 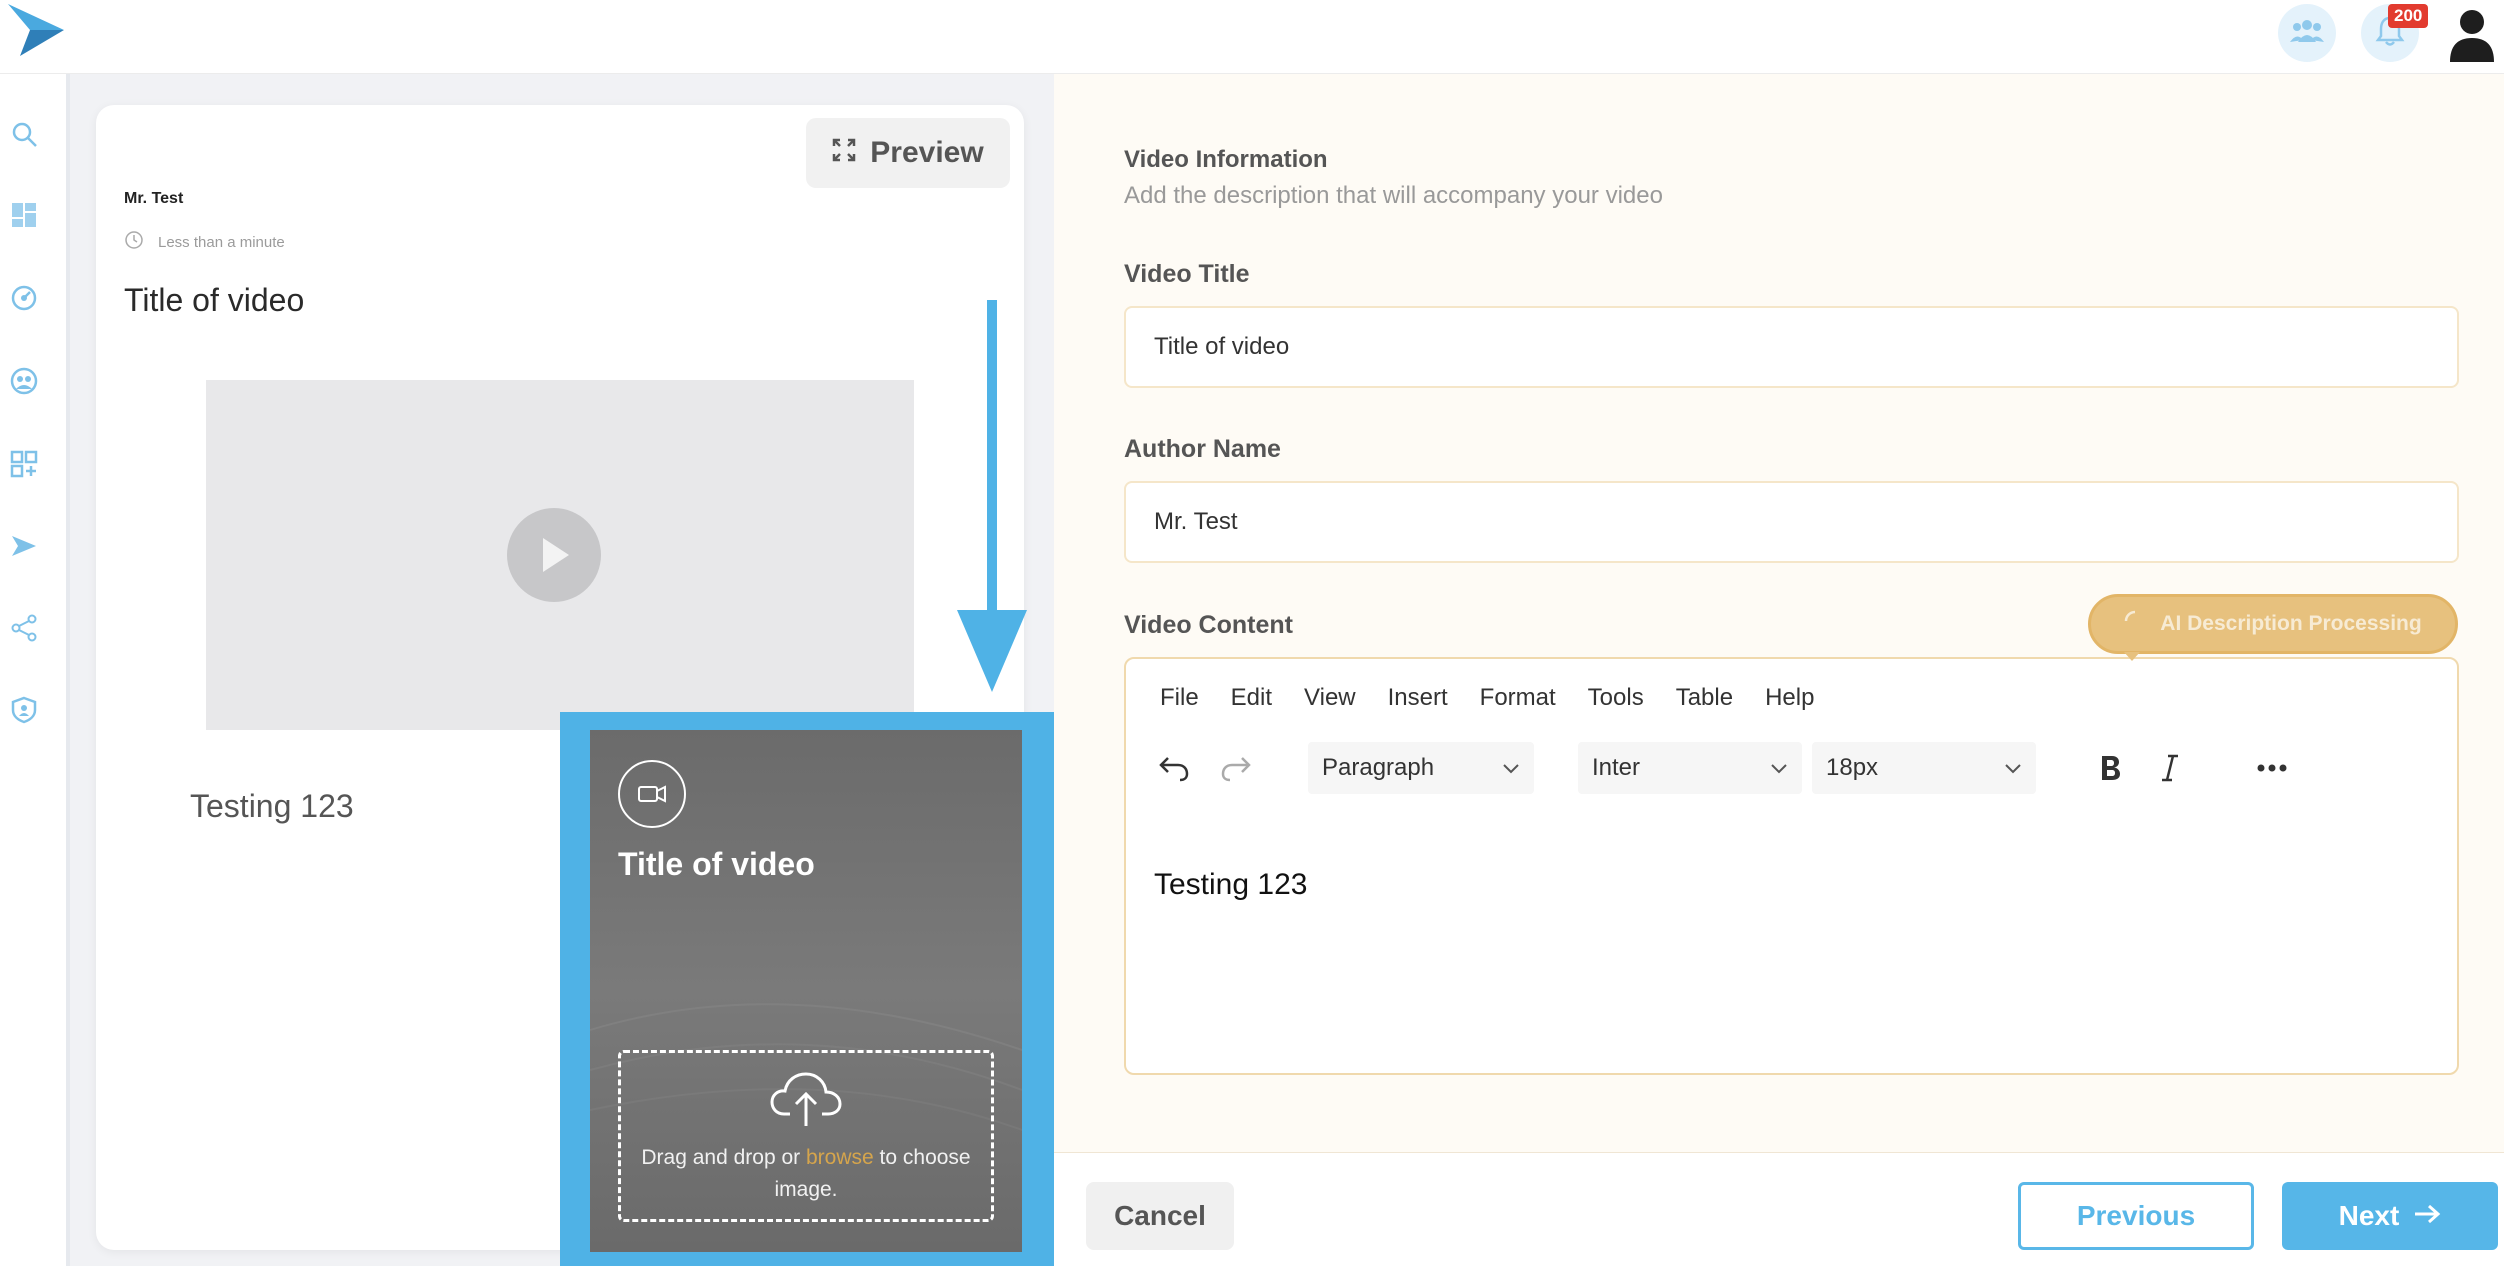 I want to click on shield-icon, so click(x=24, y=710).